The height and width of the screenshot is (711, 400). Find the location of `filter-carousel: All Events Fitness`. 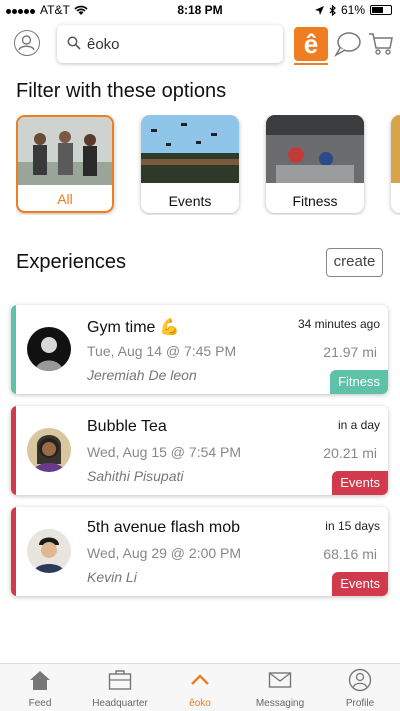

filter-carousel: All Events Fitness is located at coordinates (208, 165).